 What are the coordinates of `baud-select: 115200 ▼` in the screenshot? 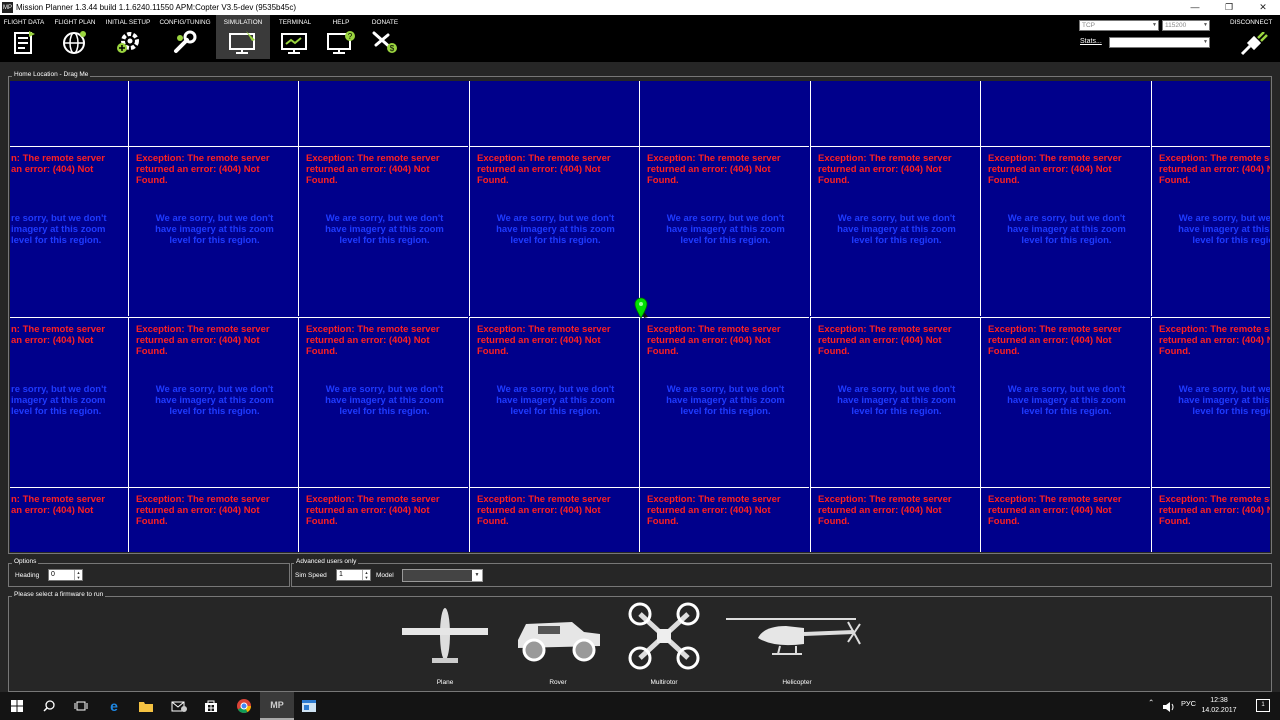 It's located at (1186, 25).